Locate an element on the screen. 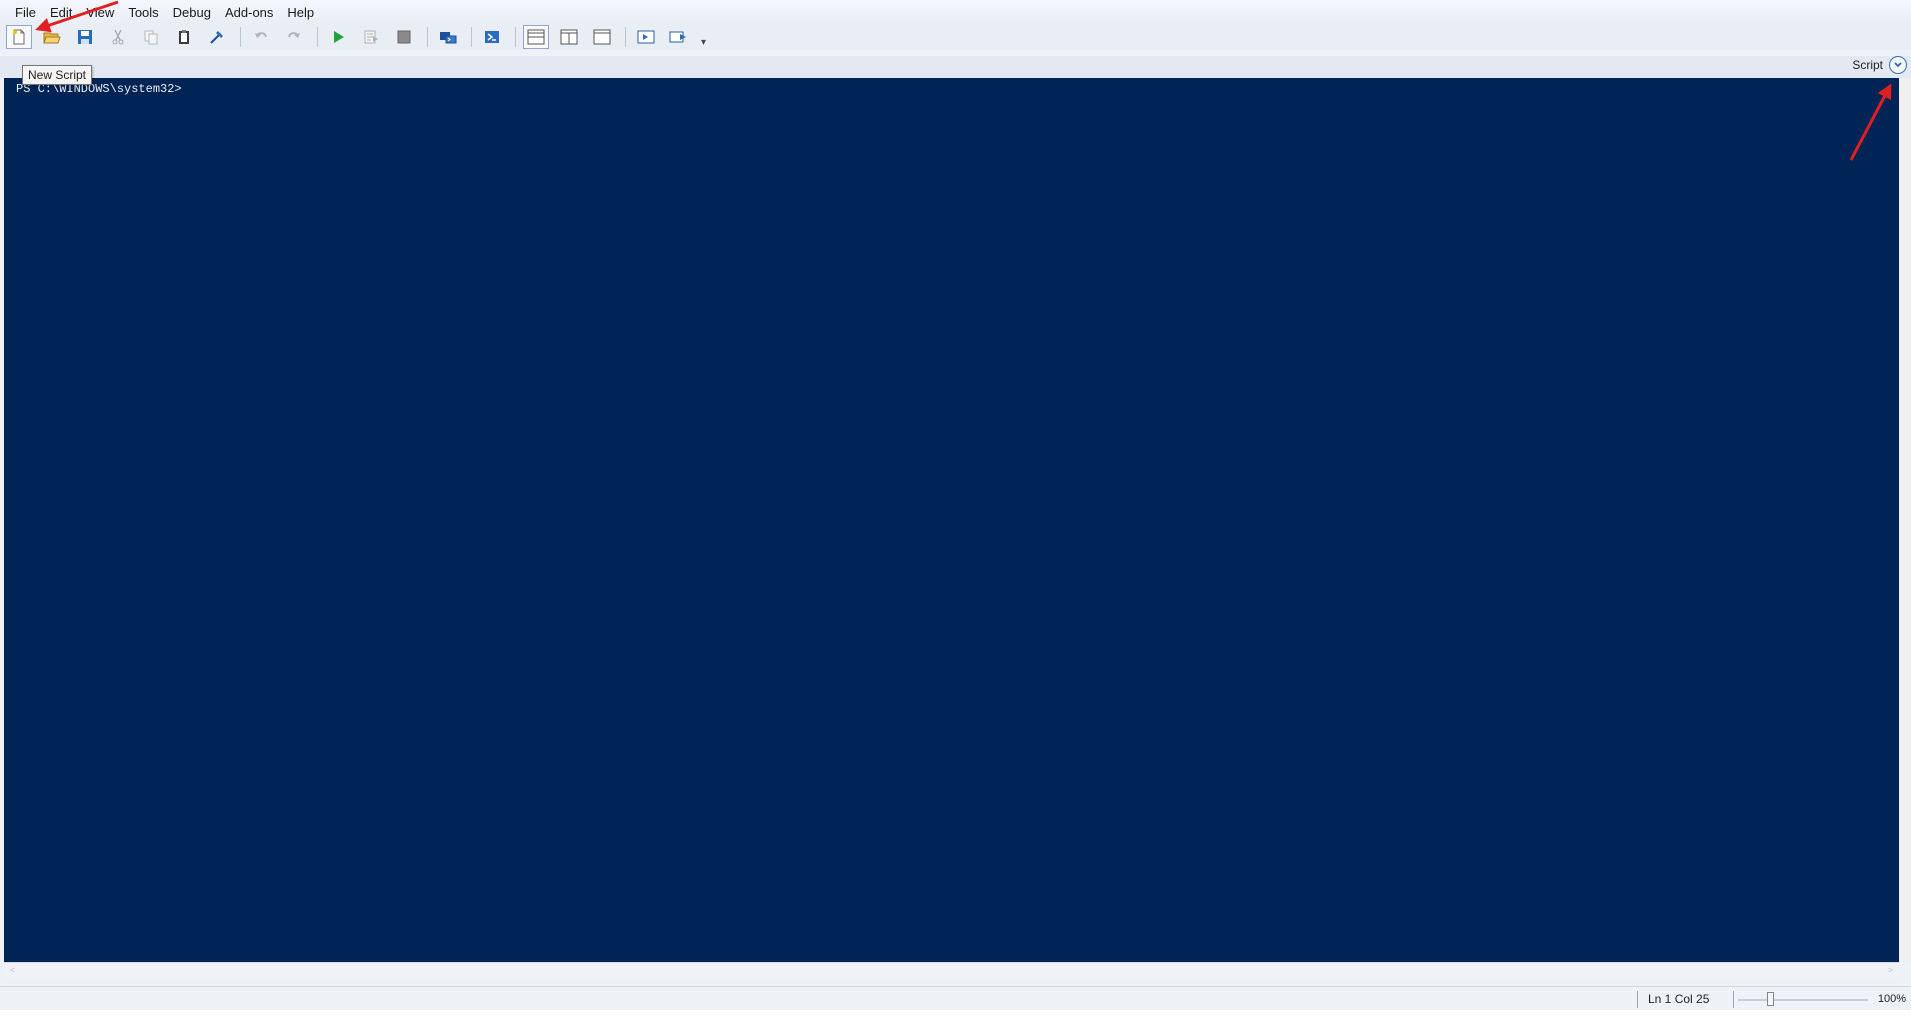 The height and width of the screenshot is (1016, 1911). clear-console-icon is located at coordinates (216, 37).